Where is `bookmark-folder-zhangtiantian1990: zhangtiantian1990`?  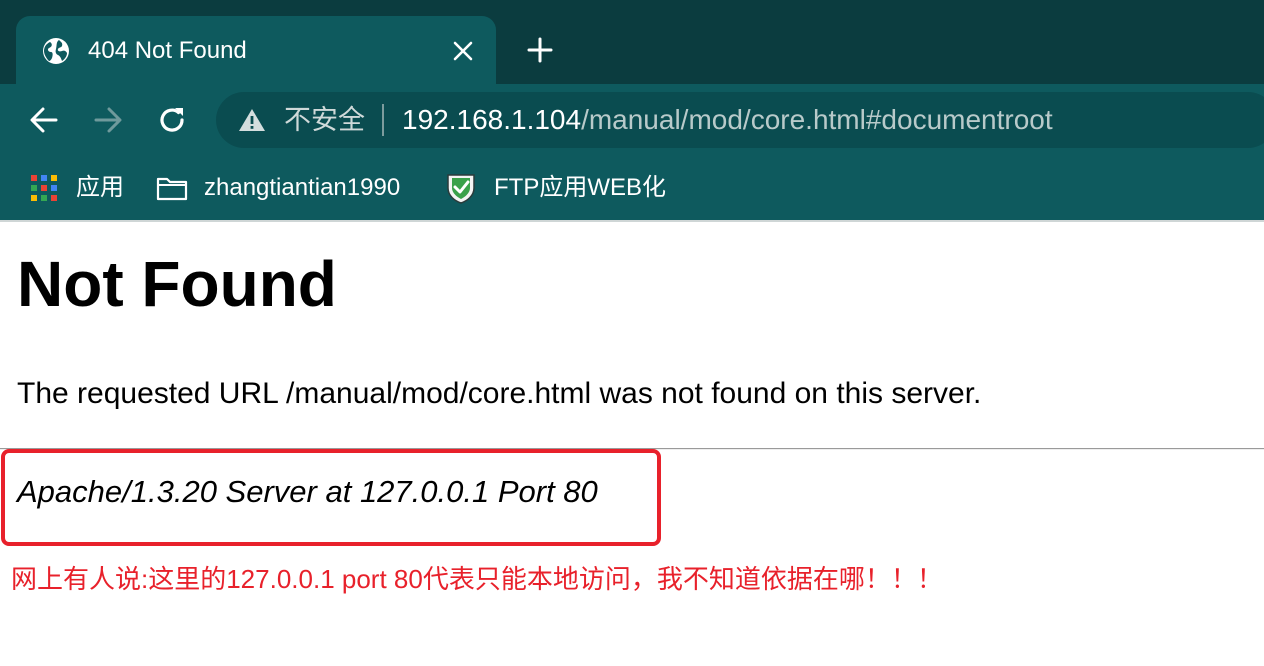 bookmark-folder-zhangtiantian1990: zhangtiantian1990 is located at coordinates (291, 188).